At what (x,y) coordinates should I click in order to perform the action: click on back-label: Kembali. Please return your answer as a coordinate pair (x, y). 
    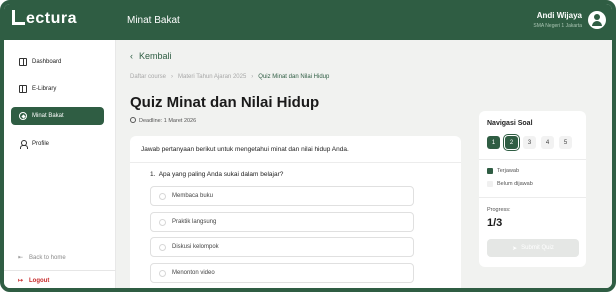
    Looking at the image, I should click on (155, 56).